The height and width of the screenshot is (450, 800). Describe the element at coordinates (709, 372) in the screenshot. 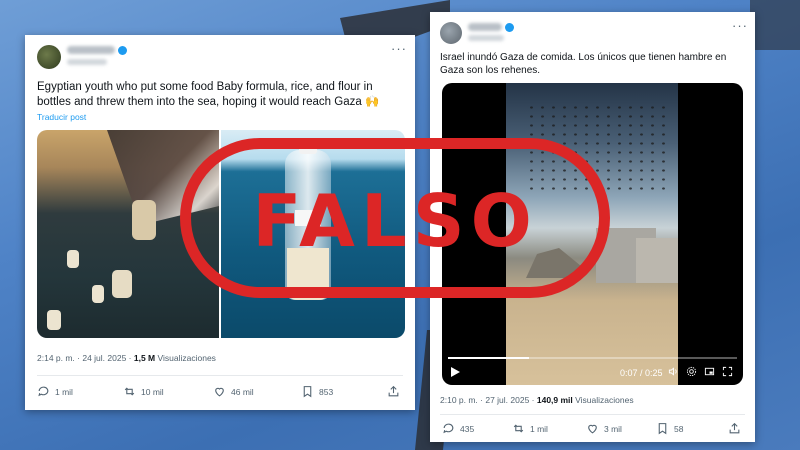

I see `pip-icon` at that location.